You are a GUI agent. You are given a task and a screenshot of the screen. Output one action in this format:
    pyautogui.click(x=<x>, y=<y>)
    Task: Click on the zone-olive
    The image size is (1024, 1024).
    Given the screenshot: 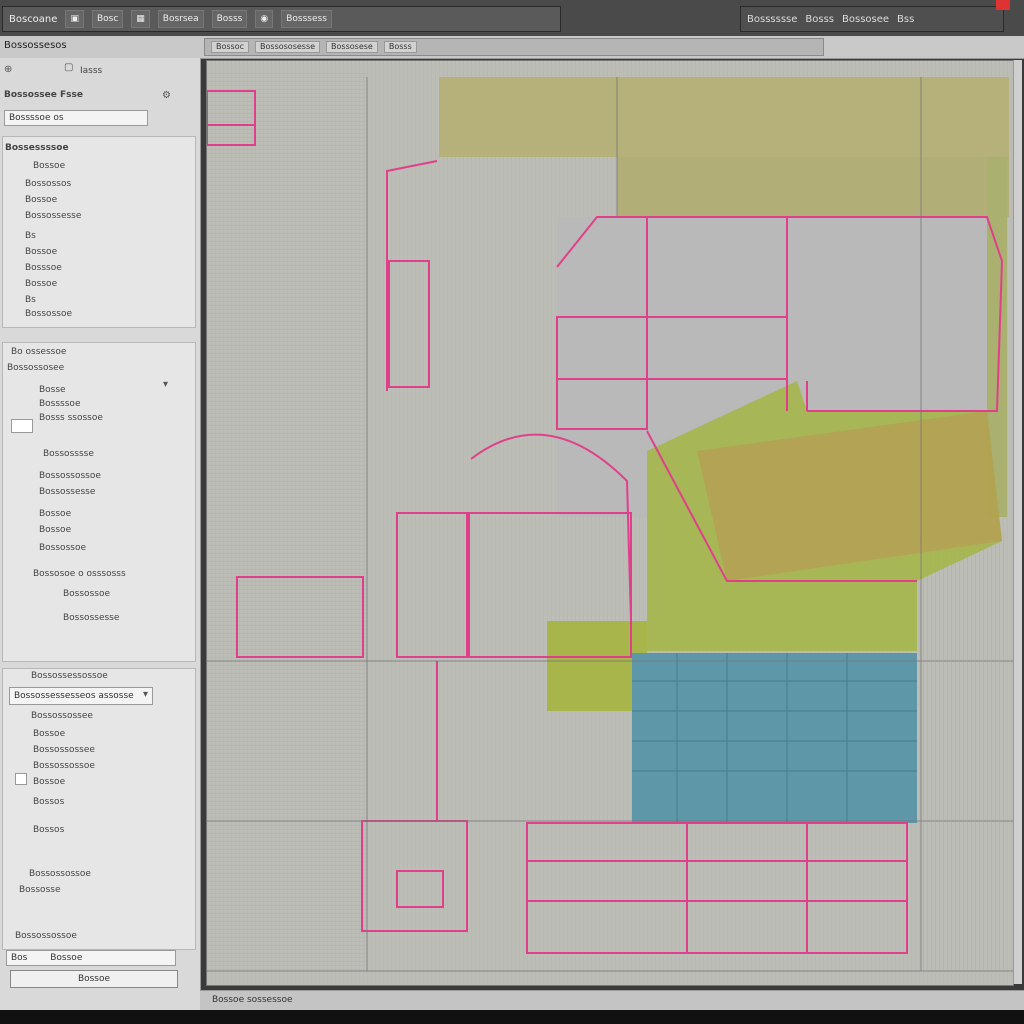 What is the action you would take?
    pyautogui.click(x=813, y=187)
    